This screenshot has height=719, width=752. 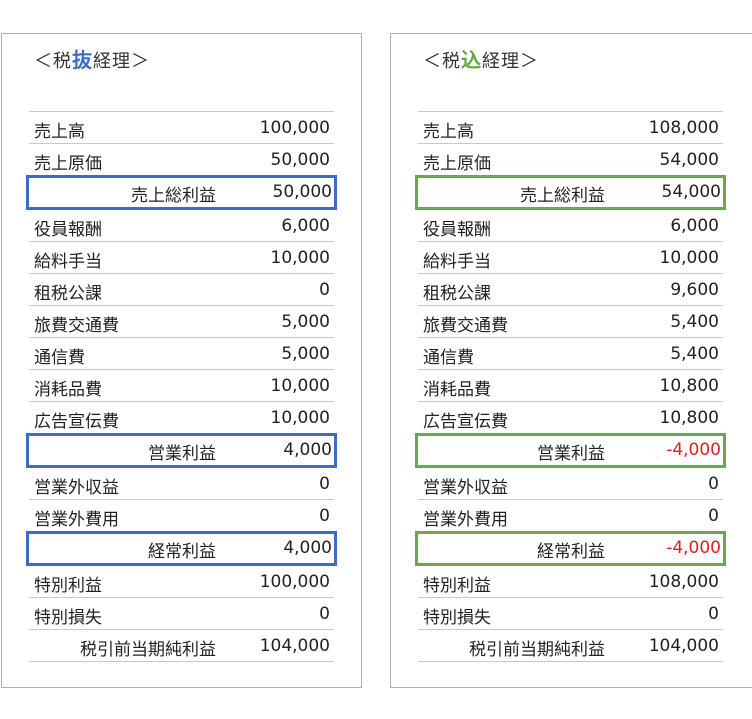 What do you see at coordinates (471, 60) in the screenshot?
I see `title-emphasis: 込` at bounding box center [471, 60].